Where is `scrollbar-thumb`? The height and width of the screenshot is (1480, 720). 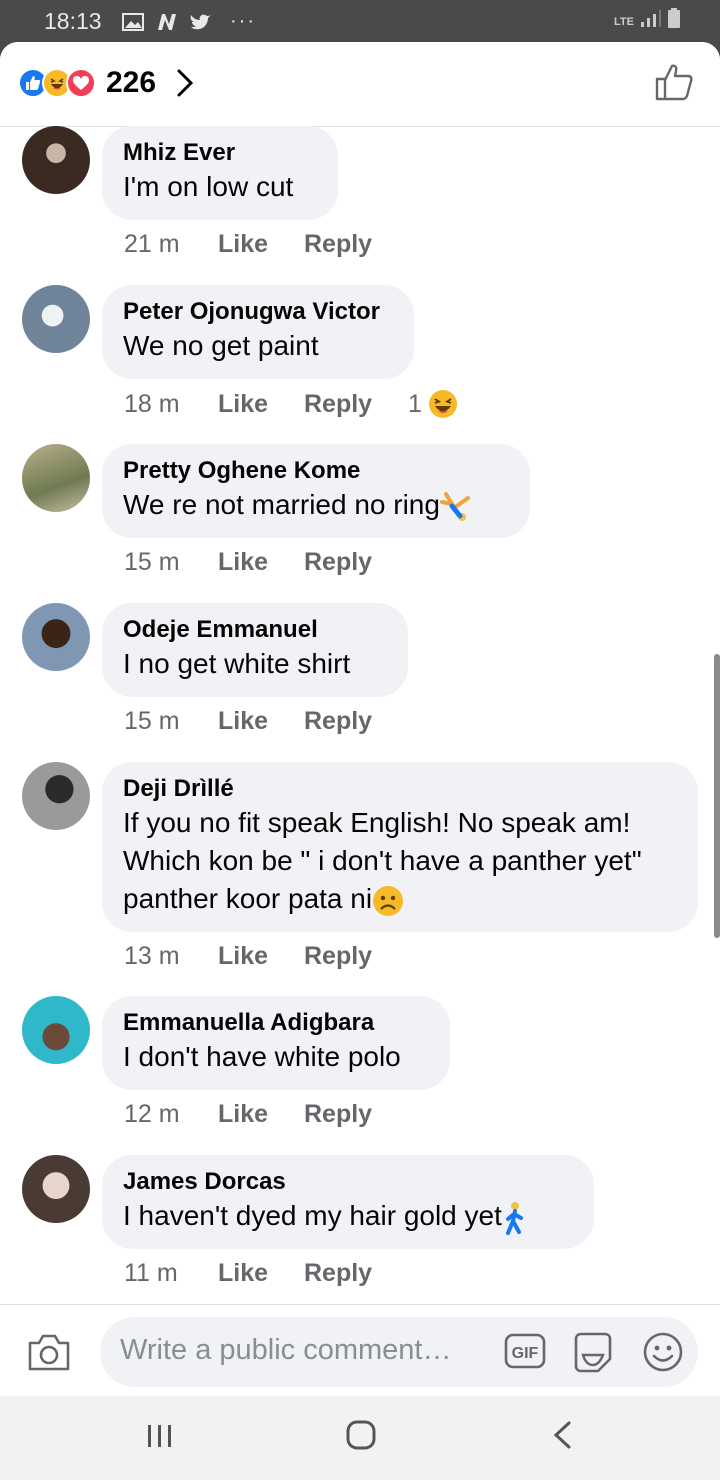
scrollbar-thumb is located at coordinates (717, 796).